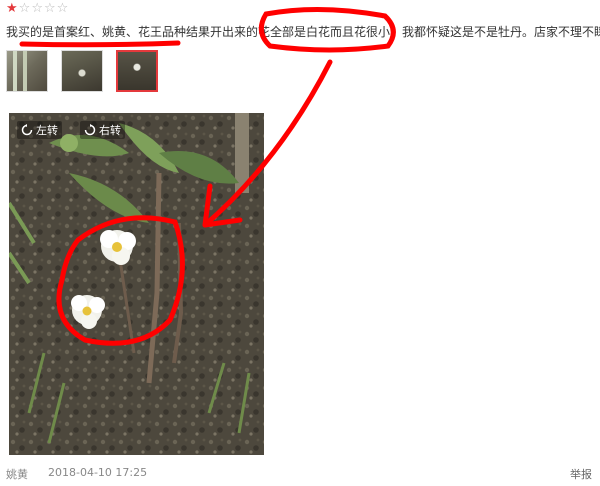 The image size is (600, 486). Describe the element at coordinates (17, 474) in the screenshot. I see `reviewer-name: 姚黄` at that location.